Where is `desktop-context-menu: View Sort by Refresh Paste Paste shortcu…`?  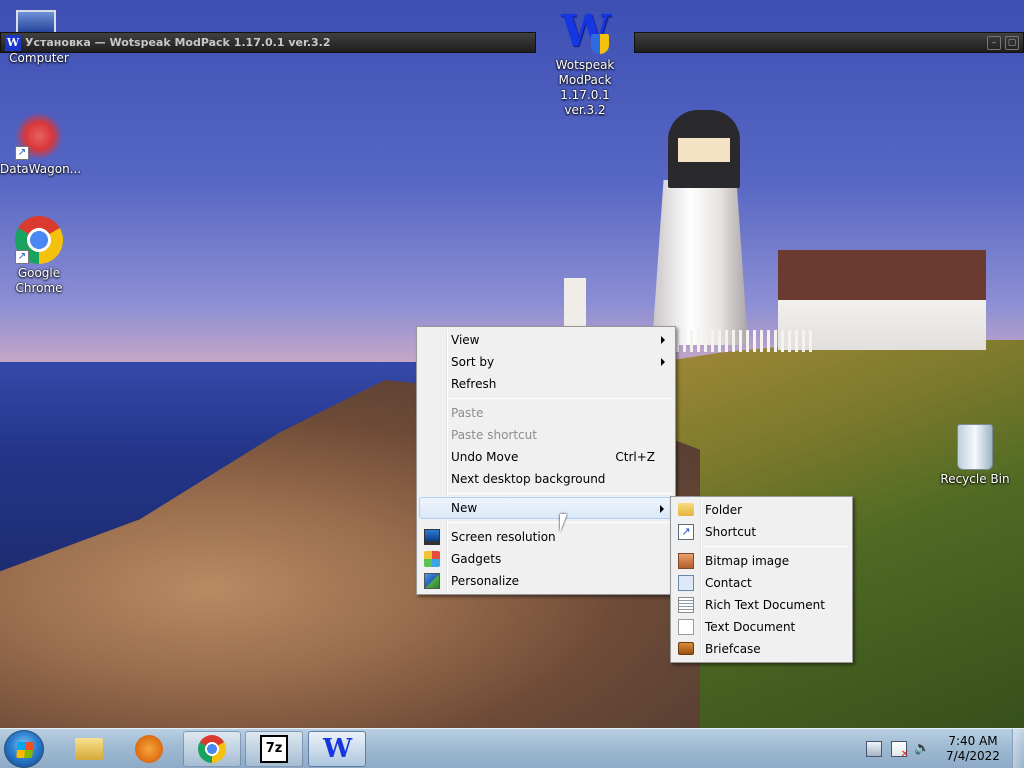 desktop-context-menu: View Sort by Refresh Paste Paste shortcu… is located at coordinates (546, 460).